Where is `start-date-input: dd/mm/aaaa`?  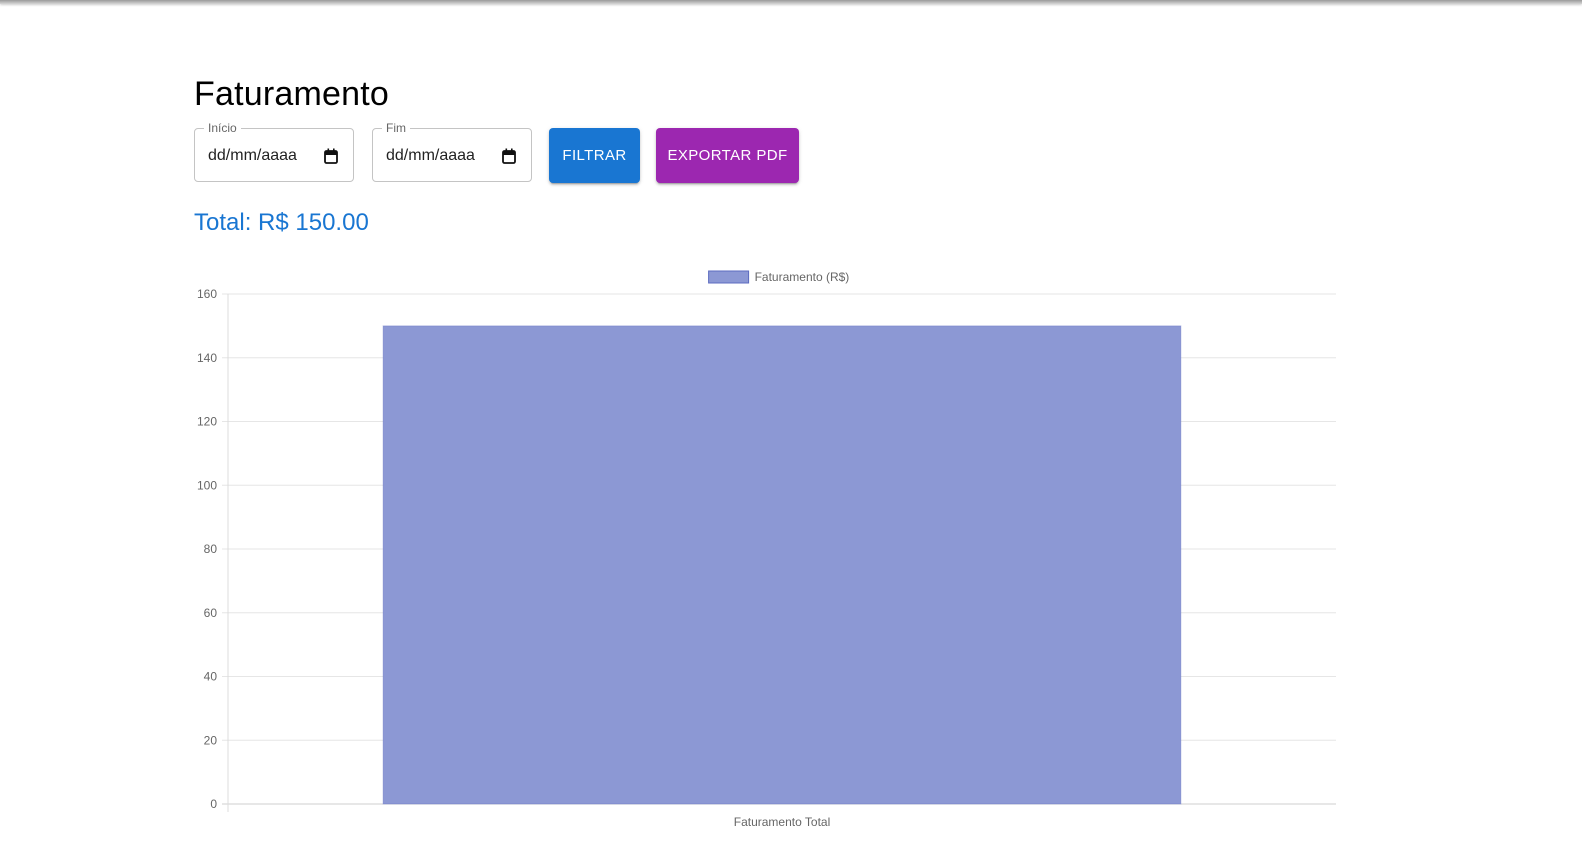
start-date-input: dd/mm/aaaa is located at coordinates (252, 156).